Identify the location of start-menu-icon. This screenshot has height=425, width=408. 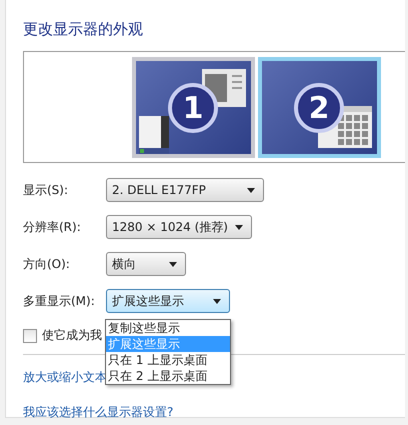
(154, 135).